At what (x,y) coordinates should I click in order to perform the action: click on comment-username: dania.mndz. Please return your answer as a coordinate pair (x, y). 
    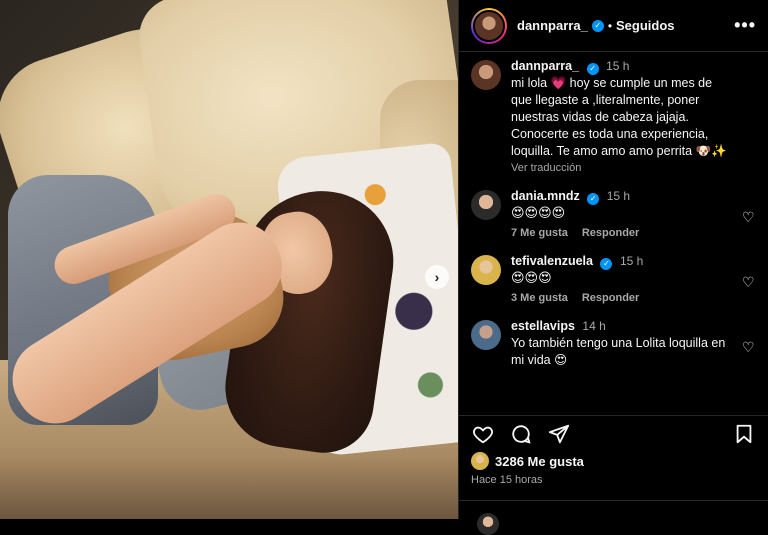
    Looking at the image, I should click on (545, 196).